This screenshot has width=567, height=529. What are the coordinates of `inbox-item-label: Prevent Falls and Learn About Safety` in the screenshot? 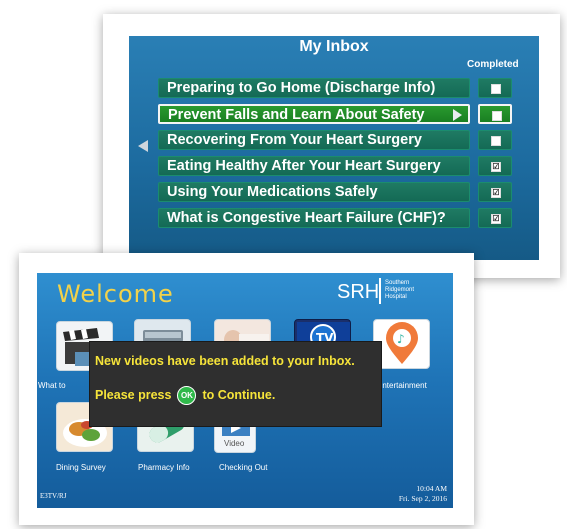 It's located at (296, 115).